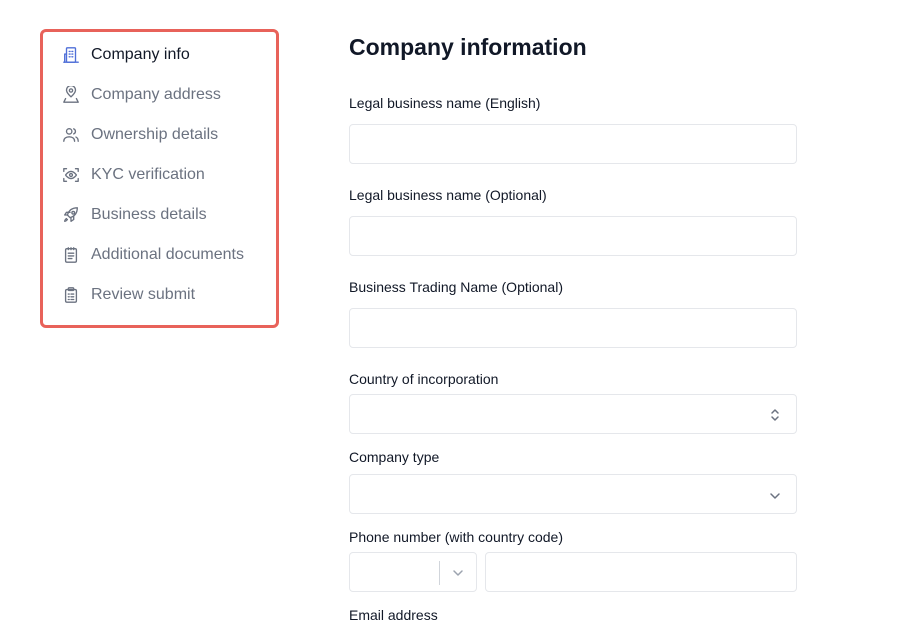  Describe the element at coordinates (71, 255) in the screenshot. I see `document-list-icon` at that location.